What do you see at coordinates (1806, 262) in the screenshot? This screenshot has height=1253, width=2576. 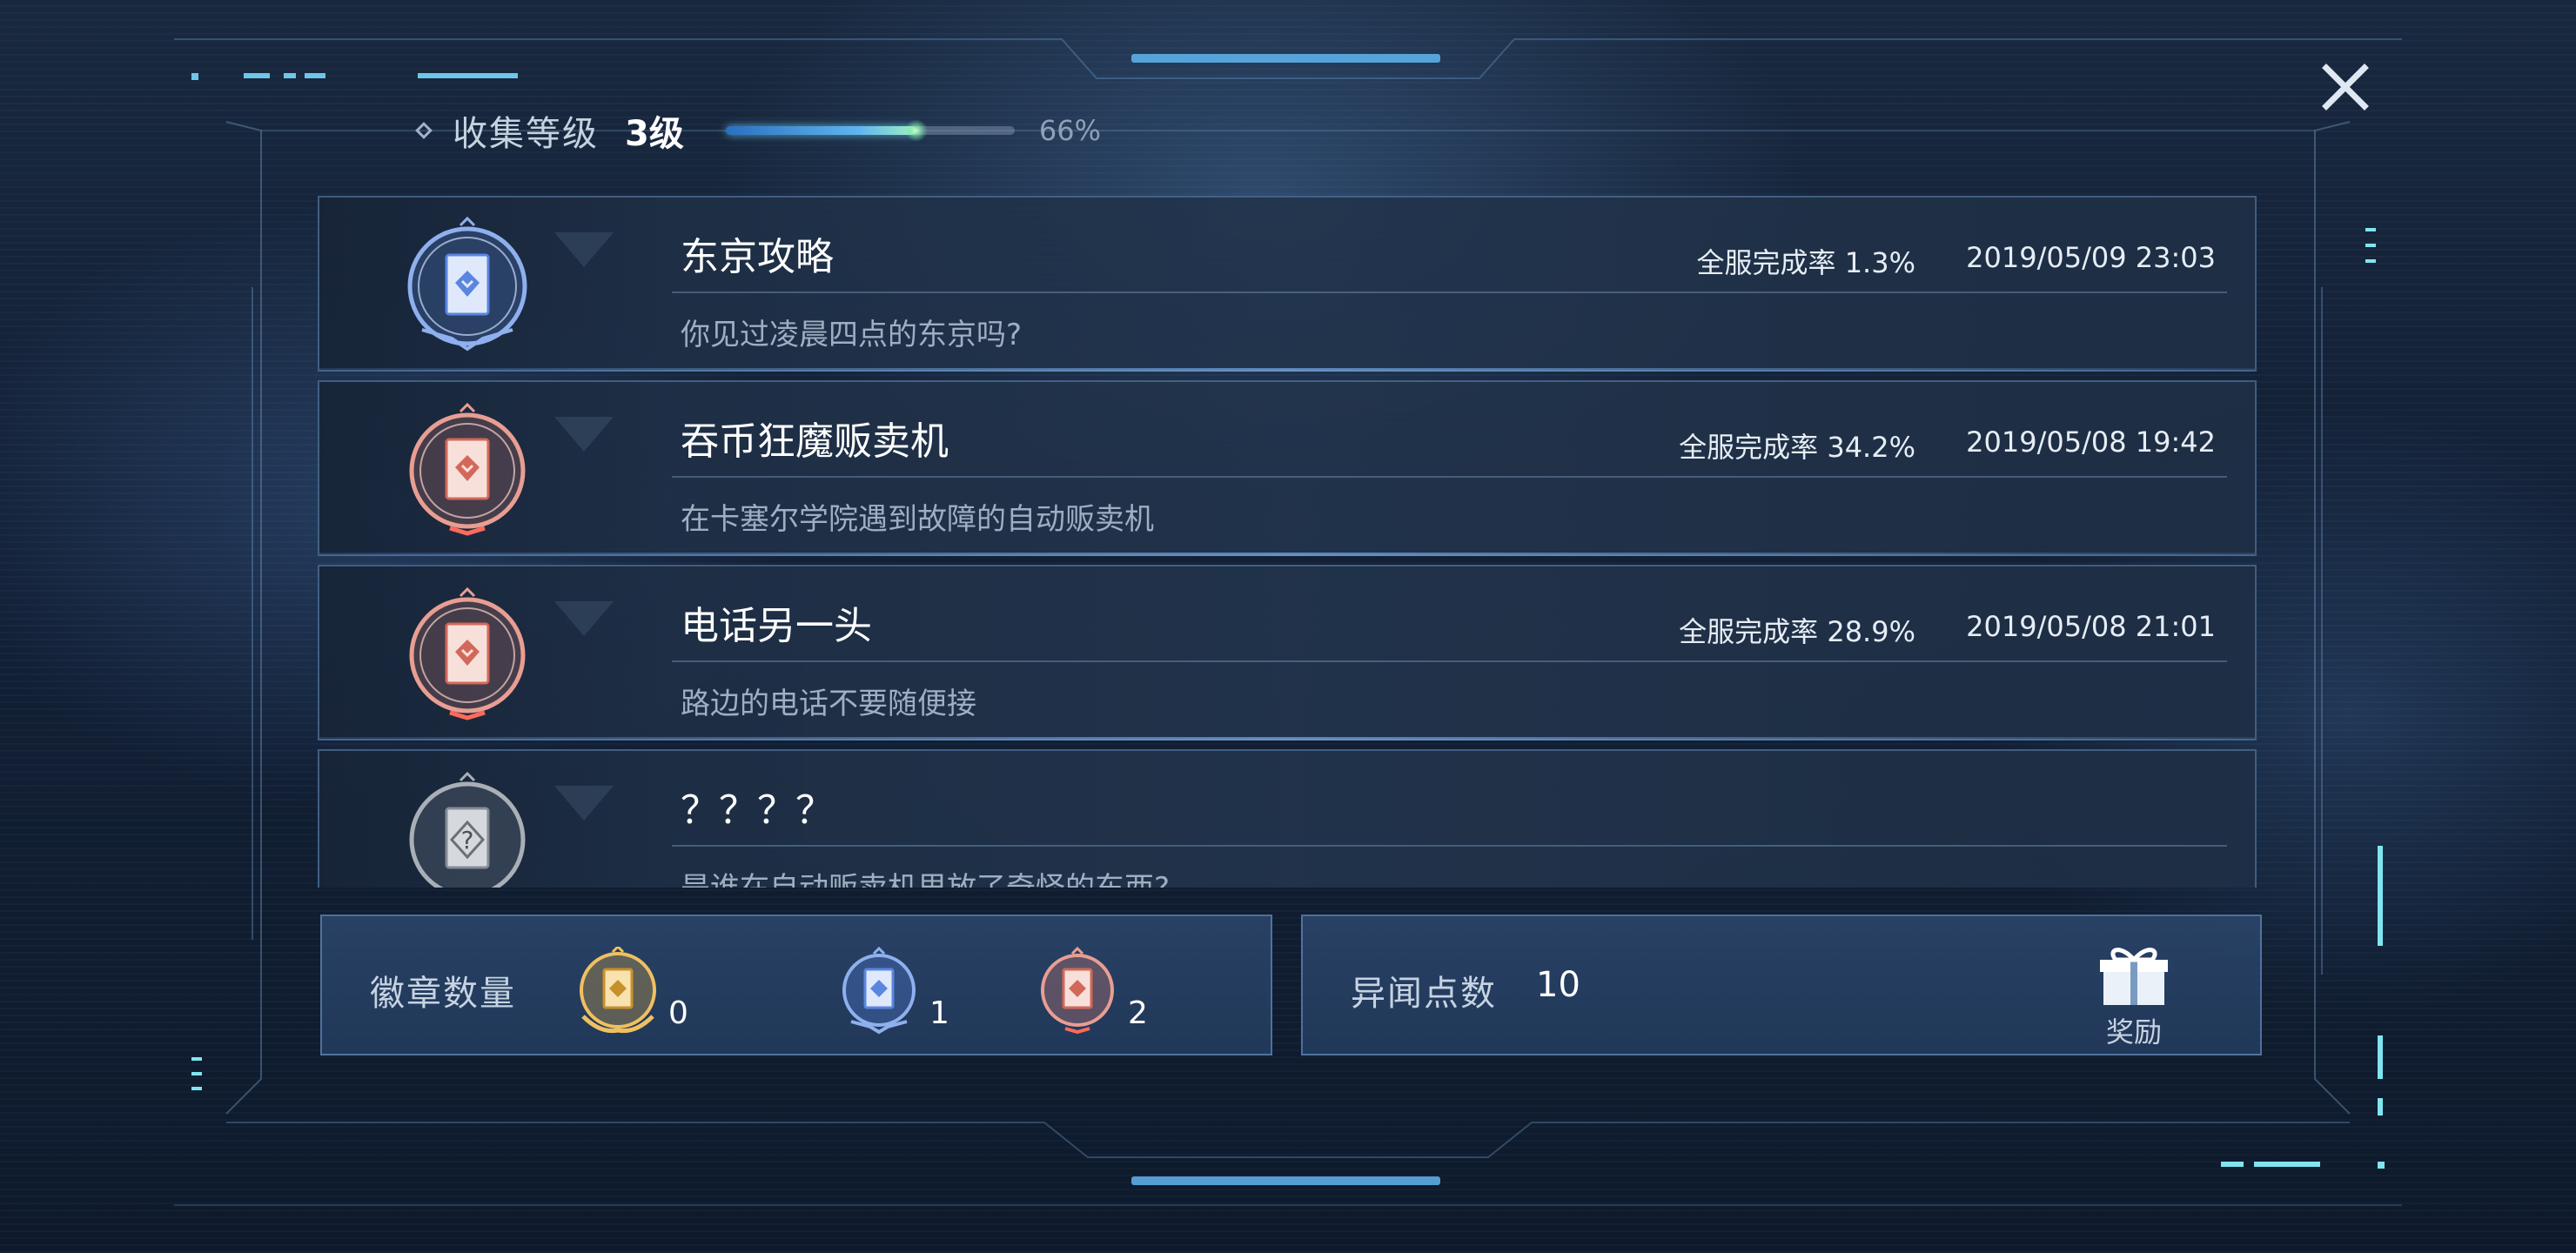 I see `card-completion-rate: 全服完成率 1.3%` at bounding box center [1806, 262].